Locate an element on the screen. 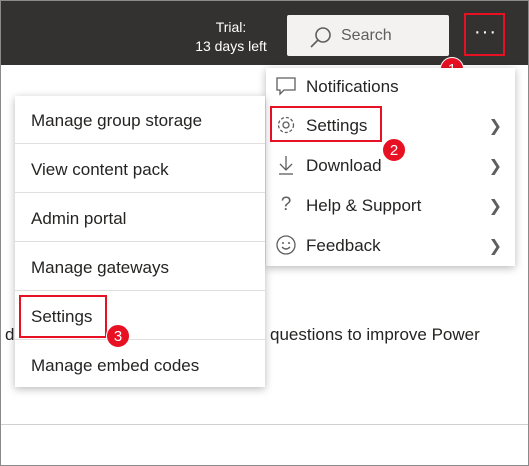  menu-item-label: Help & Support is located at coordinates (364, 205).